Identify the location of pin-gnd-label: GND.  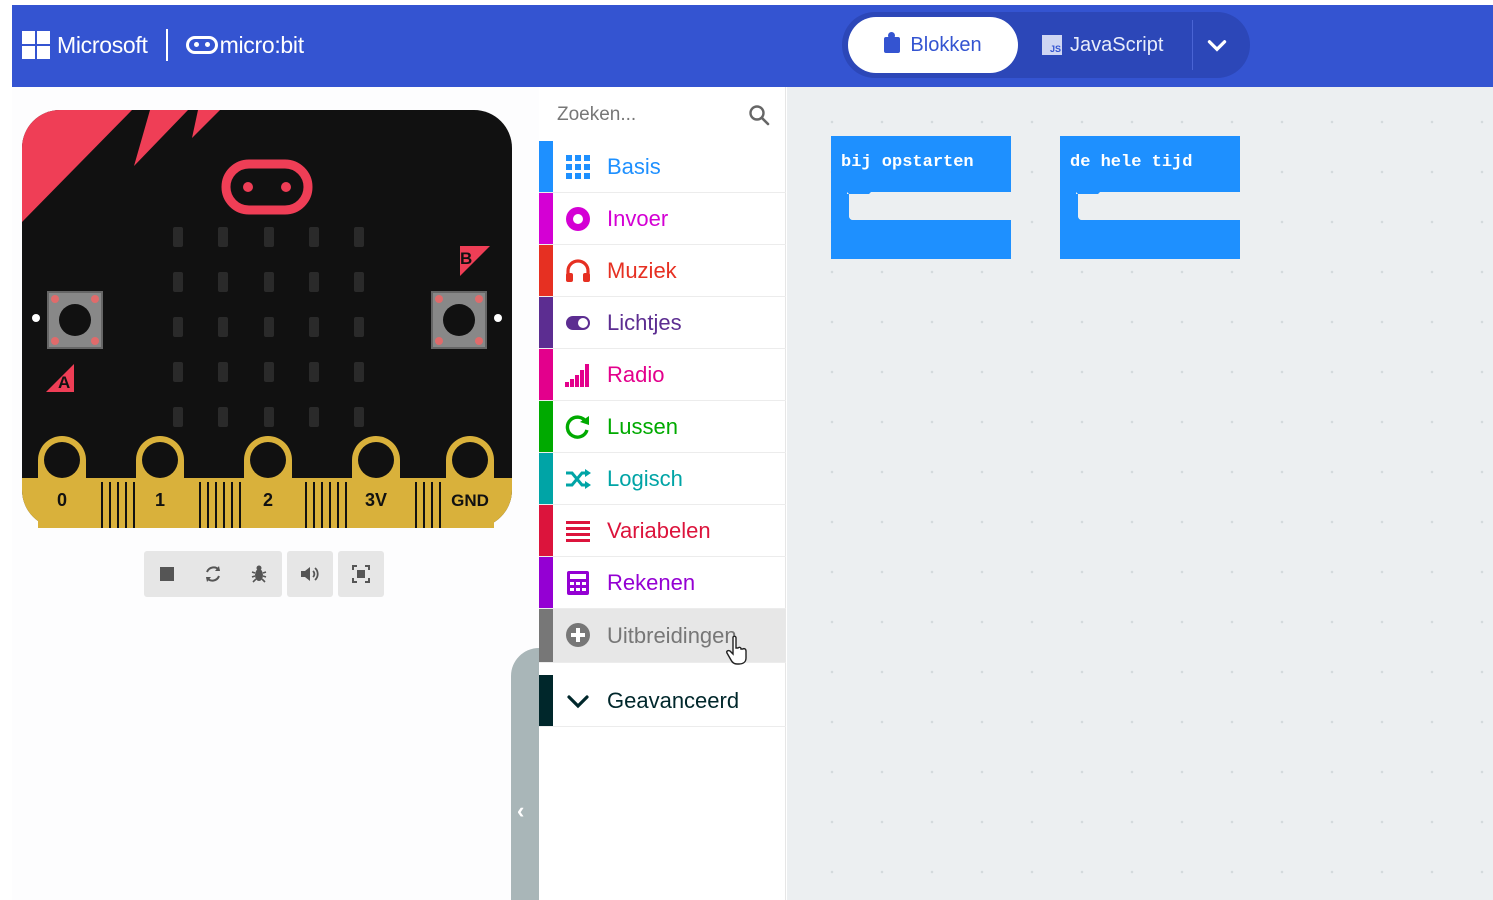
(470, 500).